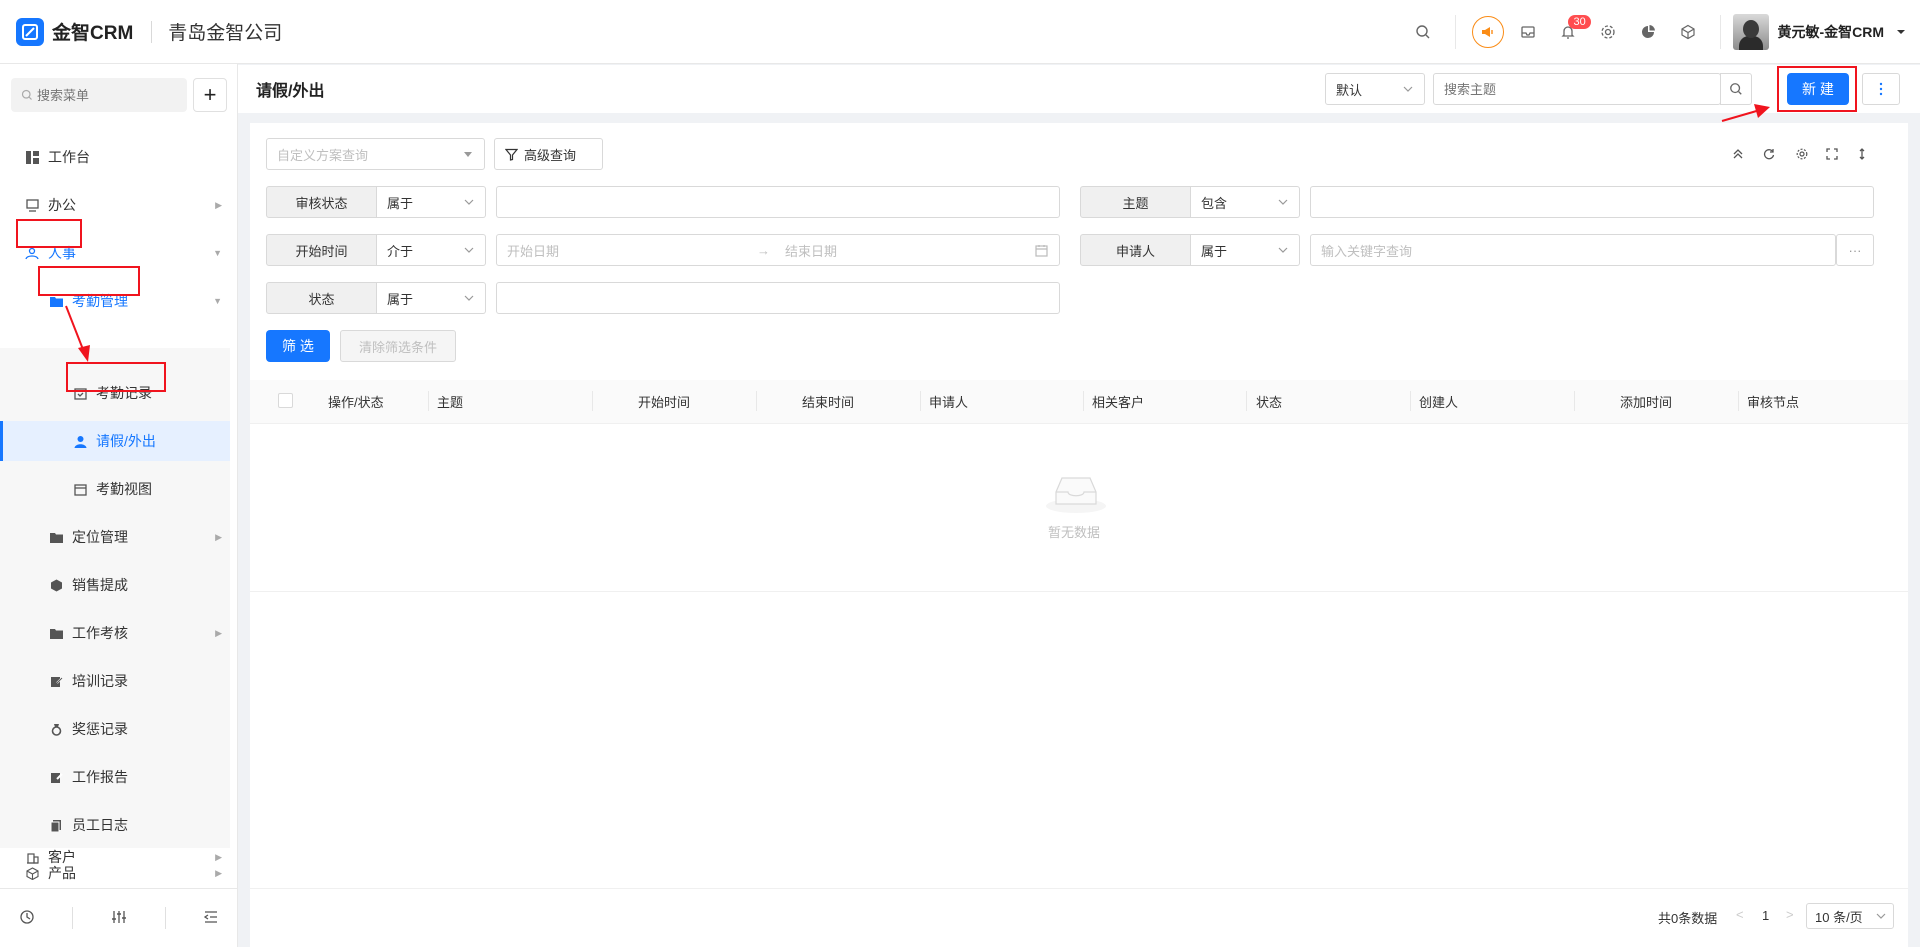 The width and height of the screenshot is (1920, 947). I want to click on cube-icon, so click(1688, 32).